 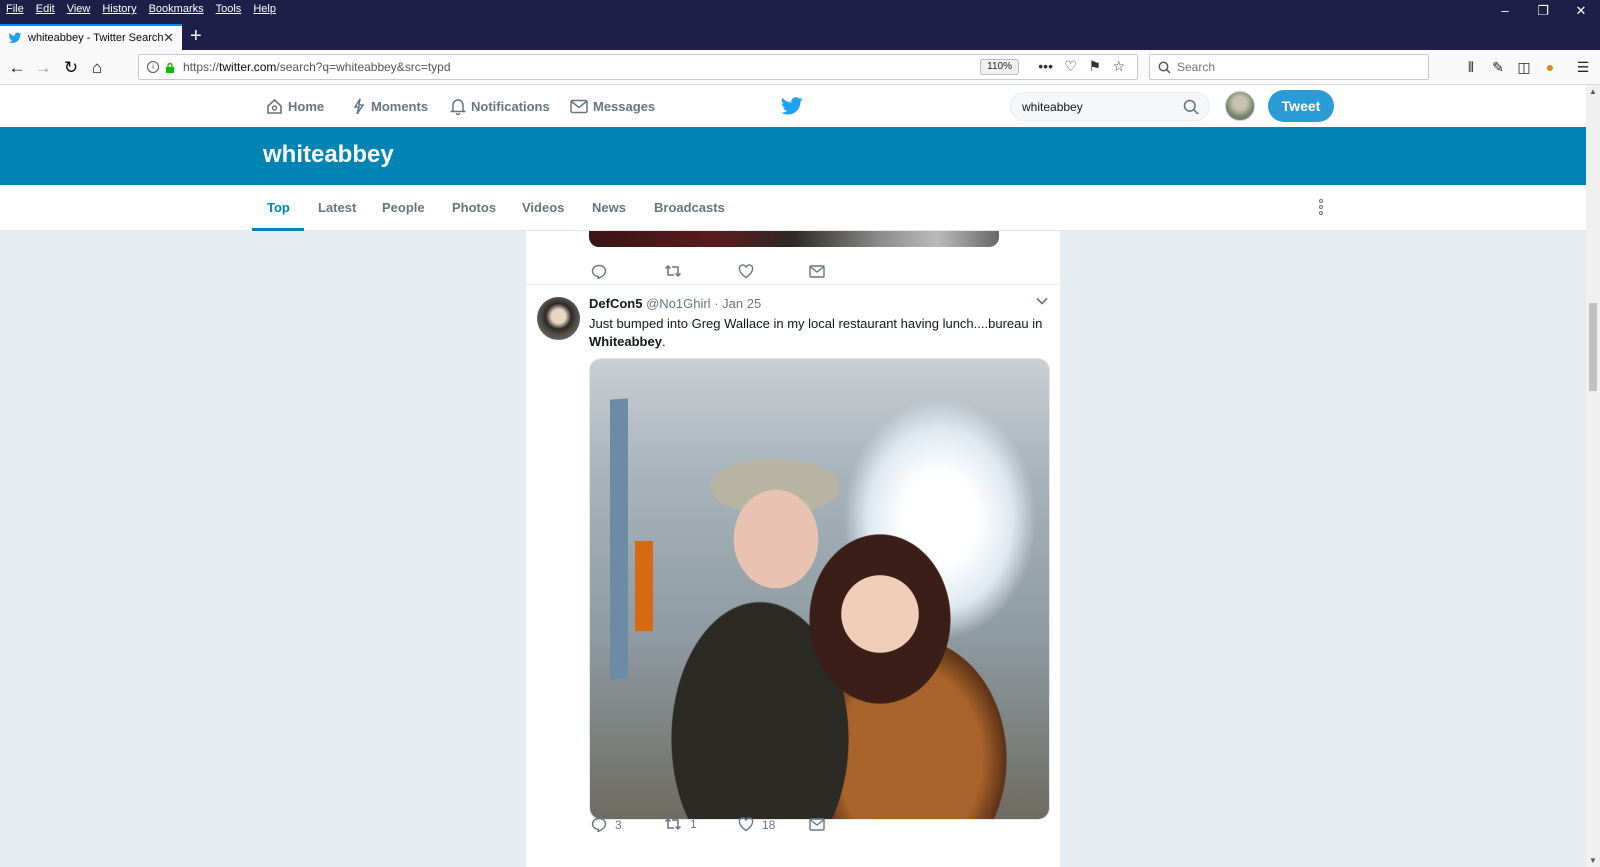 I want to click on bookmark-star-icon: ☆, so click(x=1118, y=66).